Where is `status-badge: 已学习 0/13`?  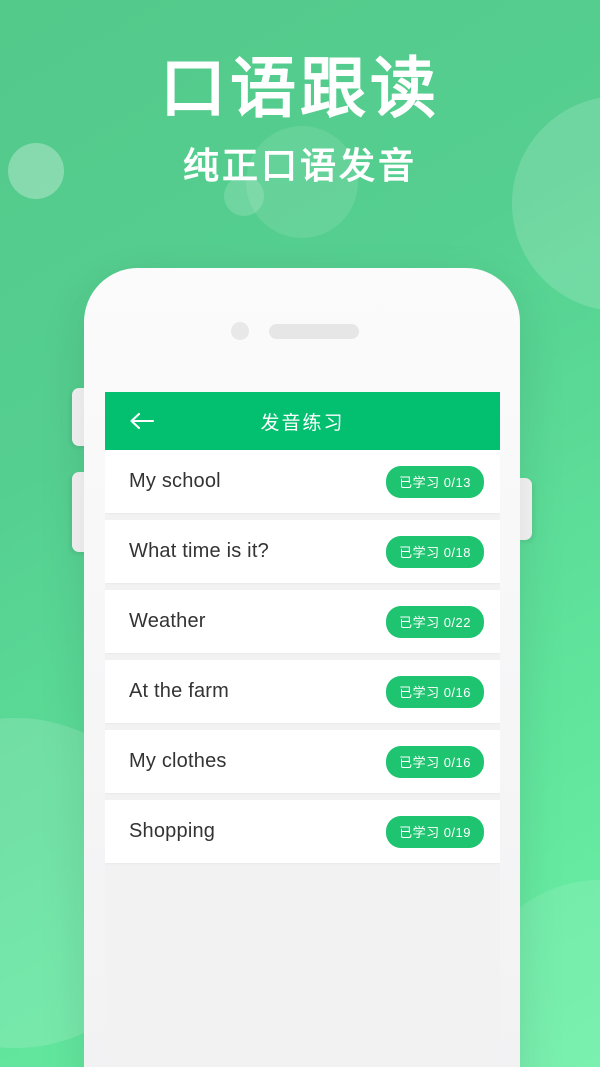
status-badge: 已学习 0/13 is located at coordinates (435, 481).